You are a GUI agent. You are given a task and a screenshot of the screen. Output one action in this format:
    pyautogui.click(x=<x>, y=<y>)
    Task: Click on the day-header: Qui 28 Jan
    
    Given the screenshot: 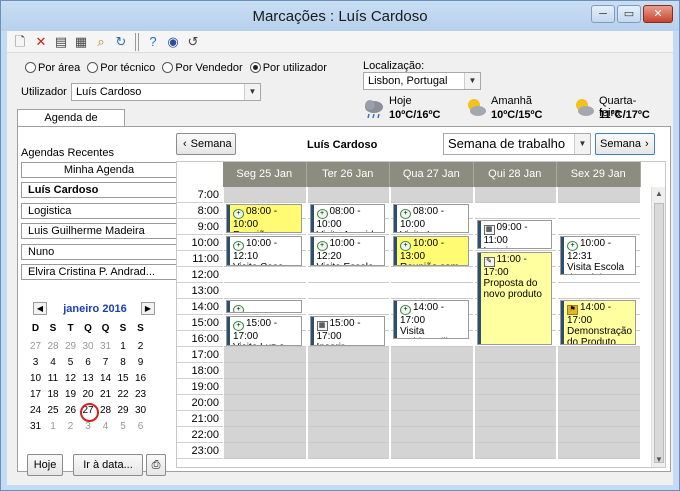 What is the action you would take?
    pyautogui.click(x=515, y=174)
    